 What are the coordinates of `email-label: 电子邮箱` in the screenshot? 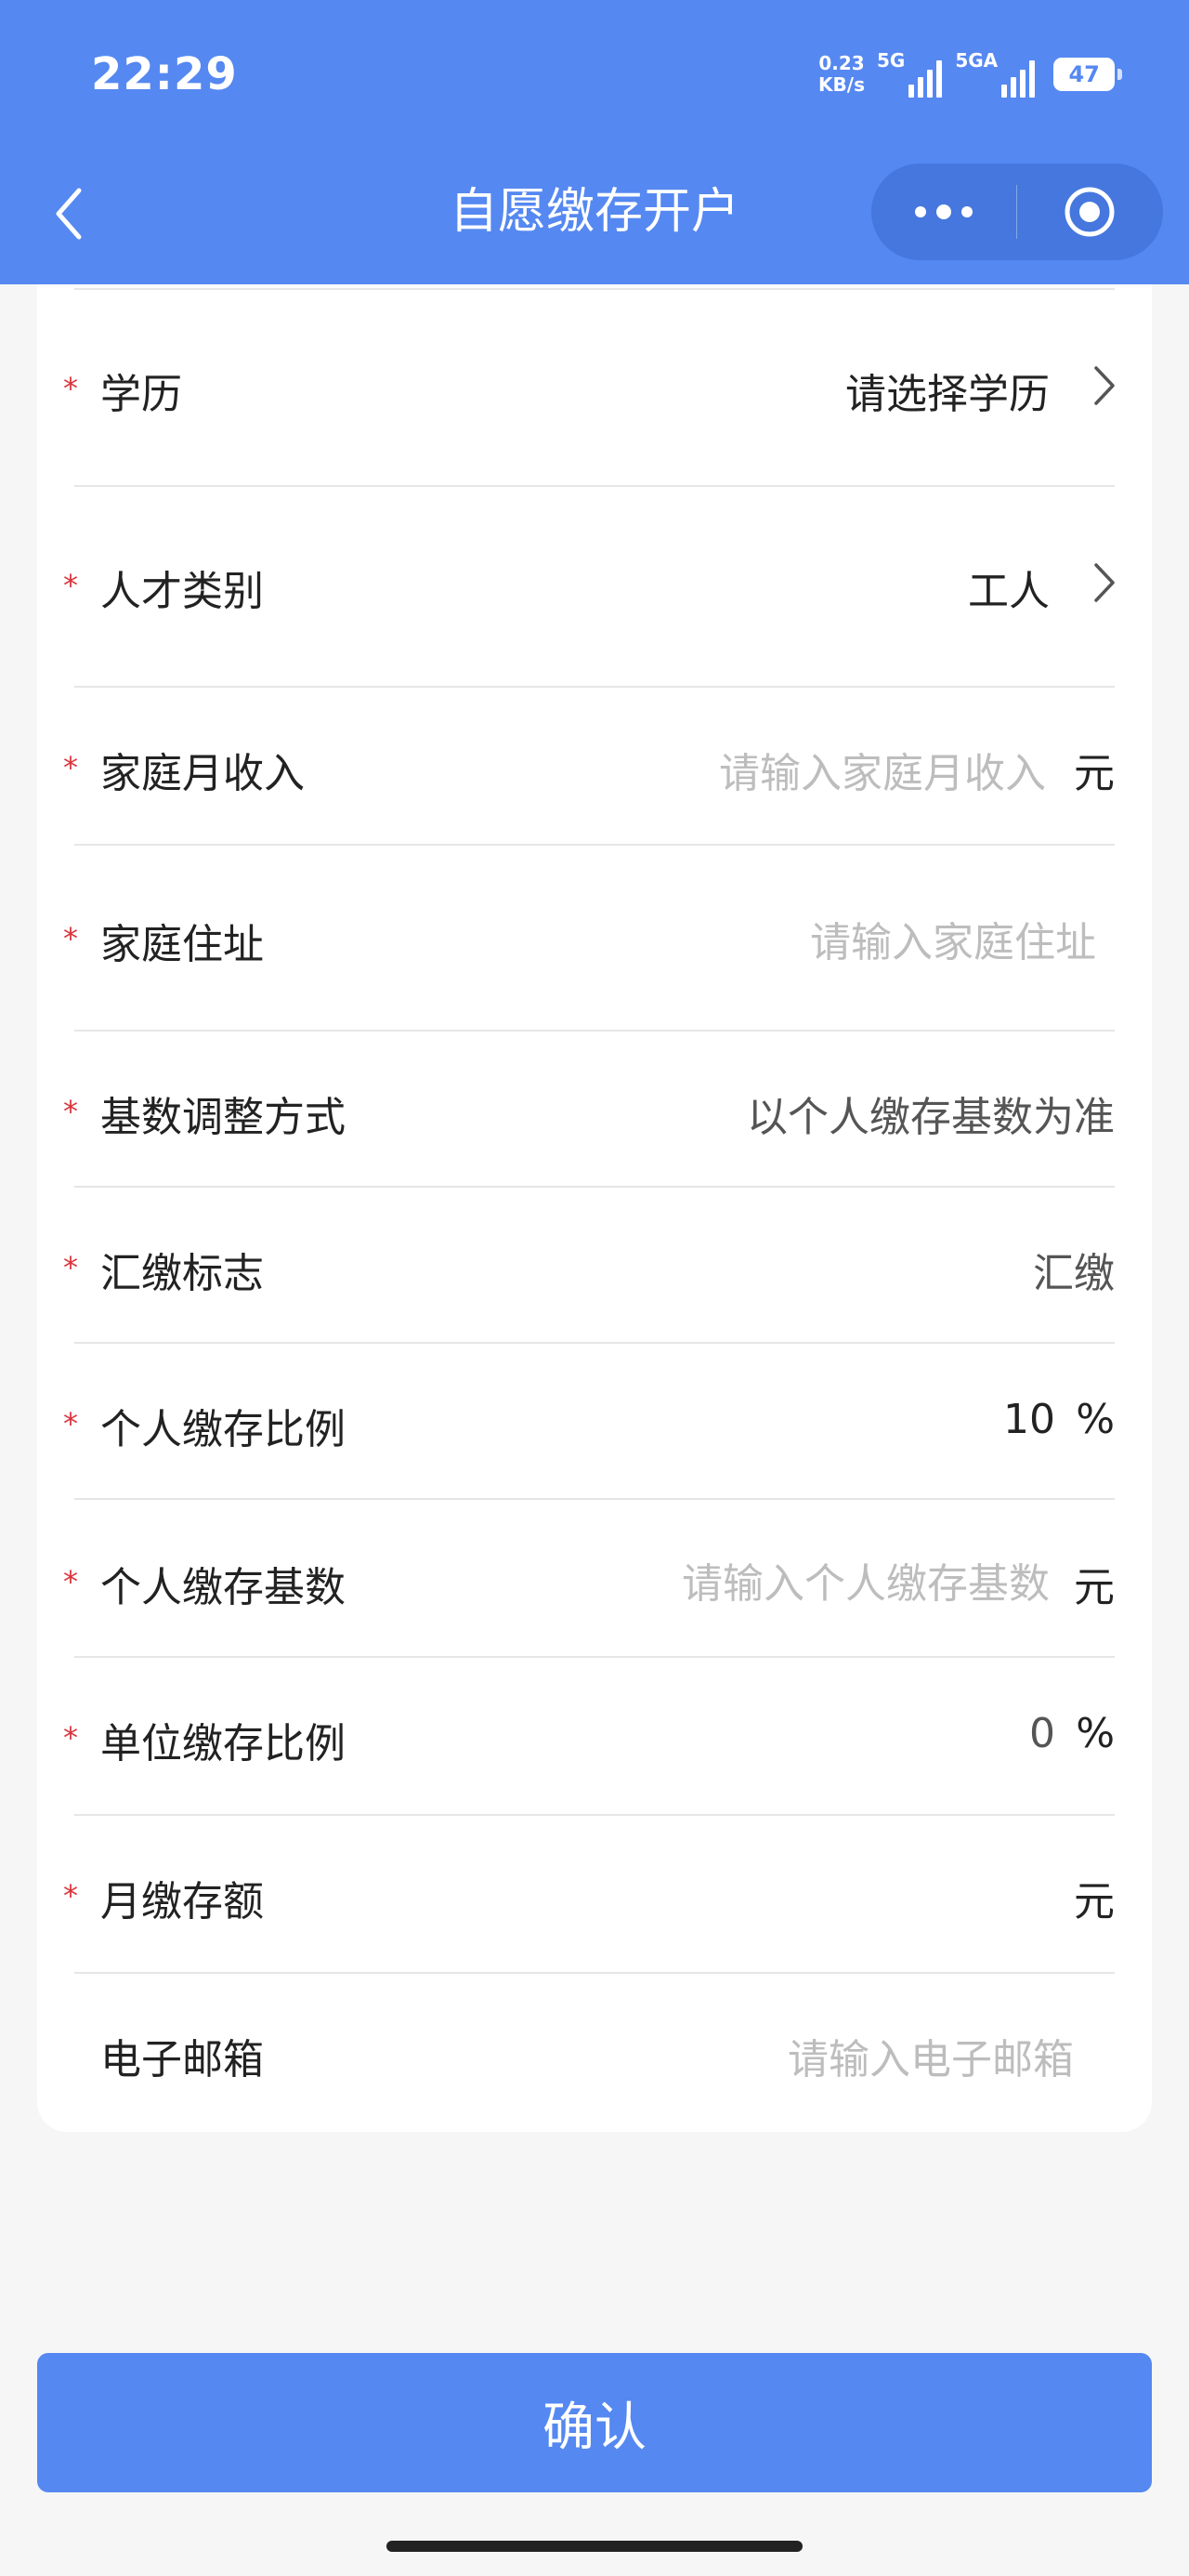 It's located at (182, 2059).